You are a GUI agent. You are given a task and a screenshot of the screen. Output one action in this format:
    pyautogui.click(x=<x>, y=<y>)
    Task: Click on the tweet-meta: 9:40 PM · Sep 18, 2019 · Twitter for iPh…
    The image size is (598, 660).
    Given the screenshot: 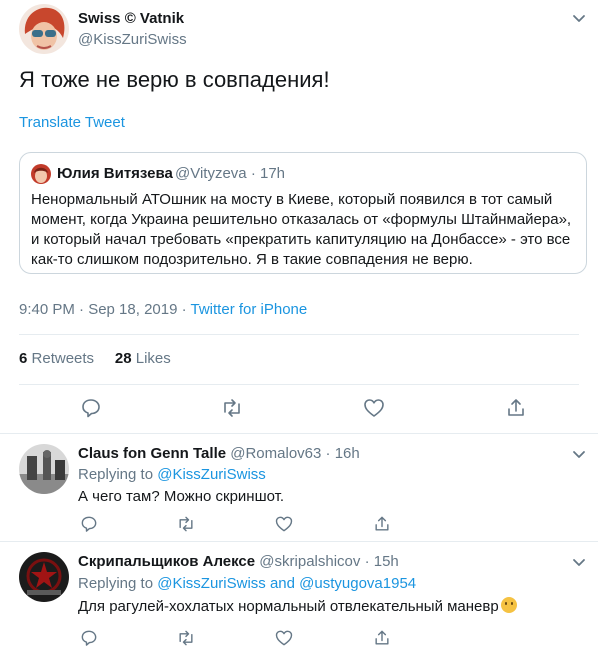 What is the action you would take?
    pyautogui.click(x=163, y=309)
    